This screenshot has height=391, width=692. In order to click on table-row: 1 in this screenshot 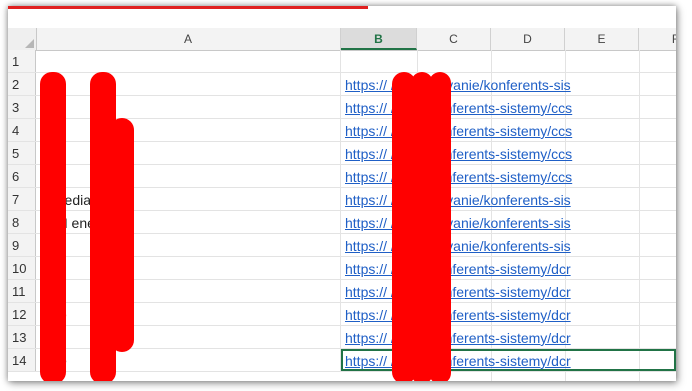, I will do `click(342, 61)`.